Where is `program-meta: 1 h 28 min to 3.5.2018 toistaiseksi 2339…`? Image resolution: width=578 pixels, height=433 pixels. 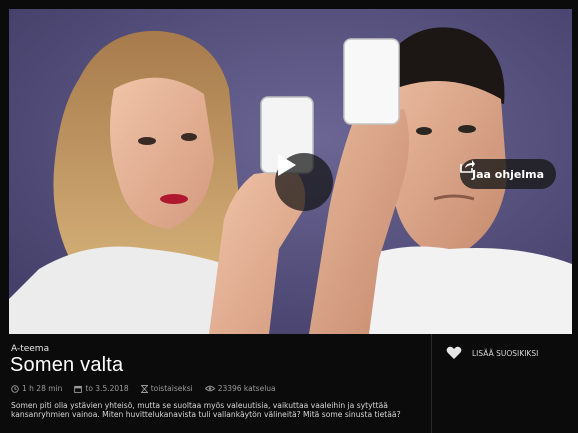
program-meta: 1 h 28 min to 3.5.2018 toistaiseksi 2339… is located at coordinates (143, 388).